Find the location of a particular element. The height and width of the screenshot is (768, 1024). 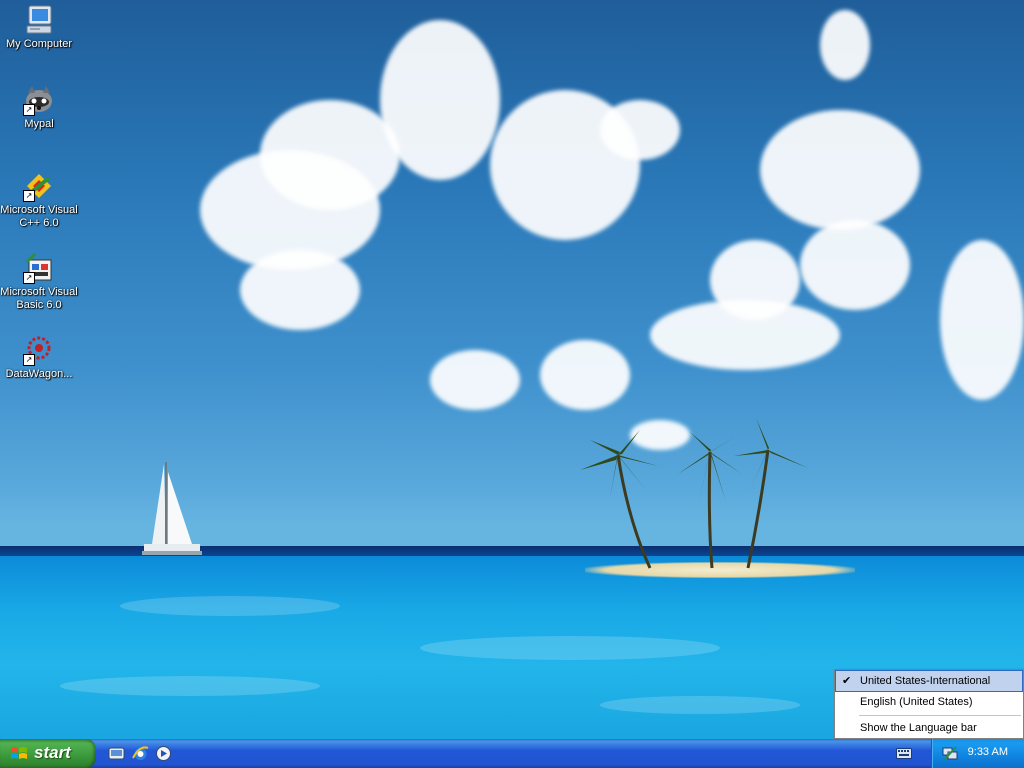

language-menu-item-label: English (United States) is located at coordinates (916, 702).